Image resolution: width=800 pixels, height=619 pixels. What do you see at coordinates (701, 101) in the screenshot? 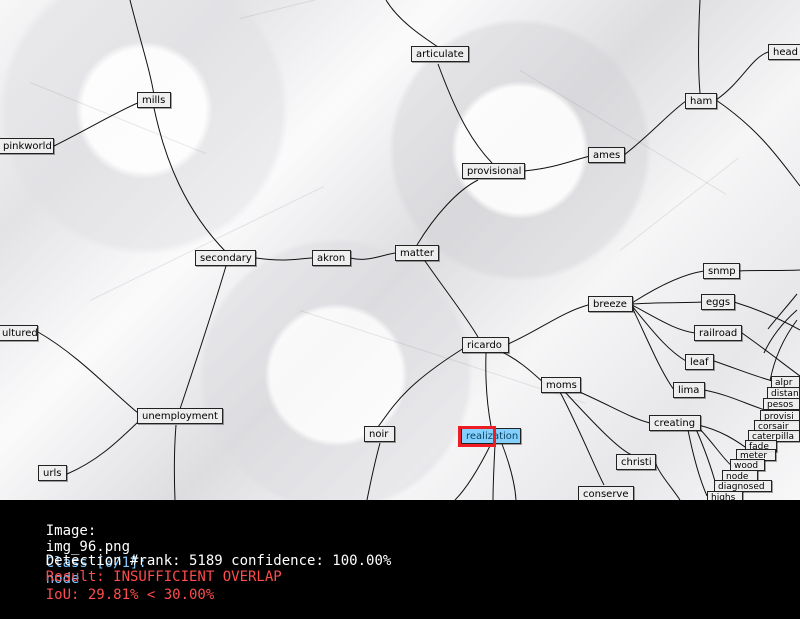
I see `graph-node-ham: ham` at bounding box center [701, 101].